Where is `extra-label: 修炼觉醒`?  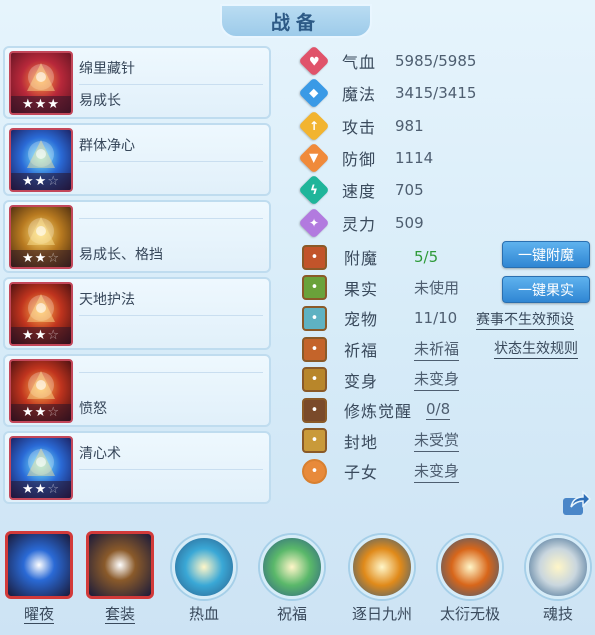 extra-label: 修炼觉醒 is located at coordinates (378, 412).